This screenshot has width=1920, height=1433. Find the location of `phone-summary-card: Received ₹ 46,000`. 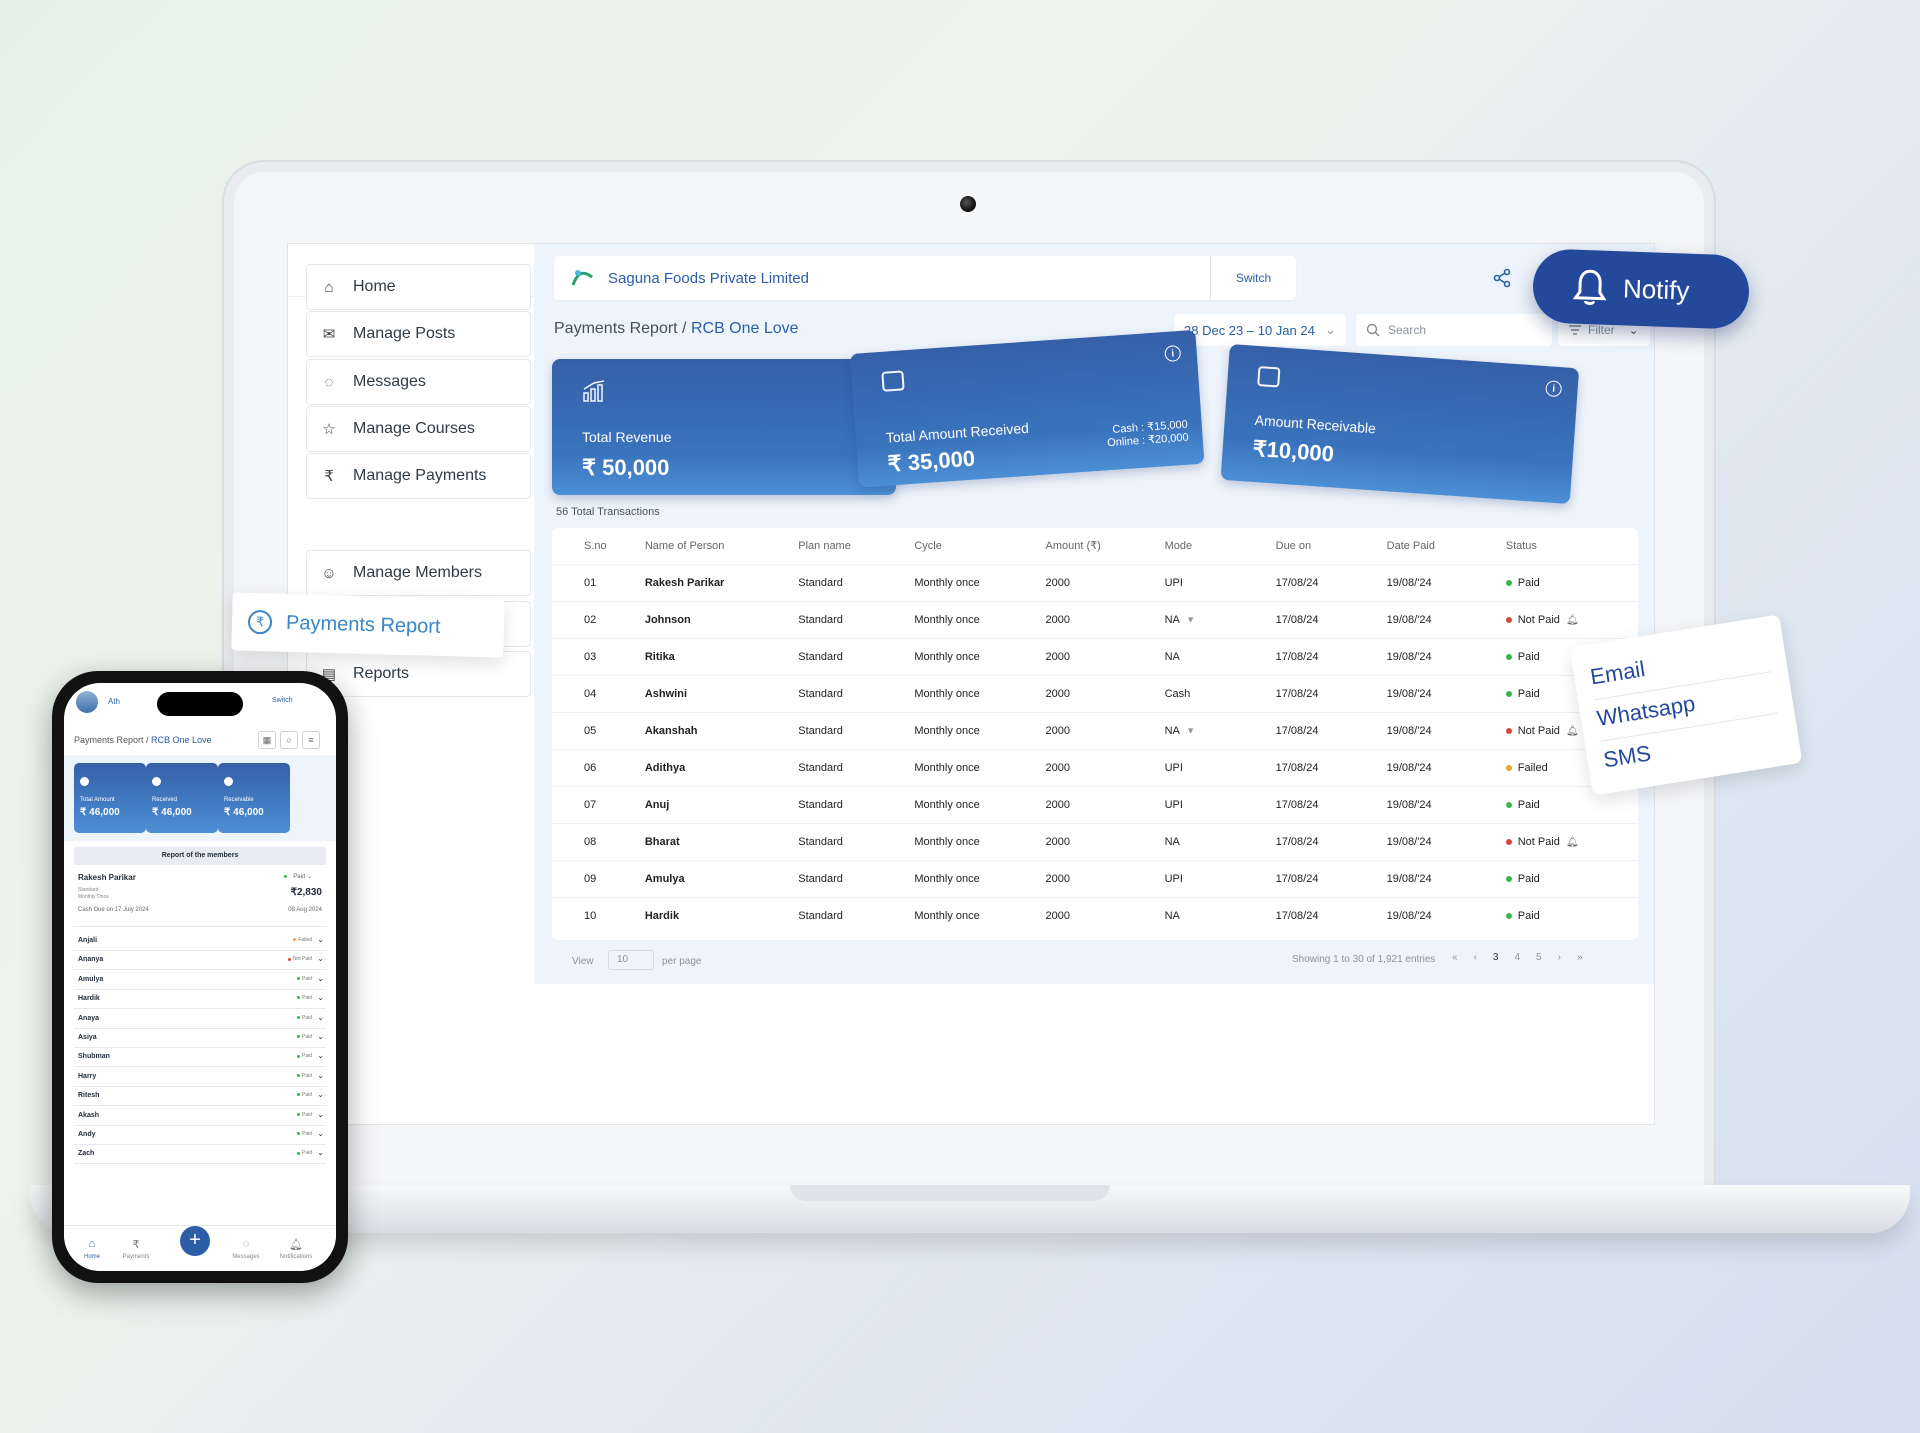

phone-summary-card: Received ₹ 46,000 is located at coordinates (182, 798).